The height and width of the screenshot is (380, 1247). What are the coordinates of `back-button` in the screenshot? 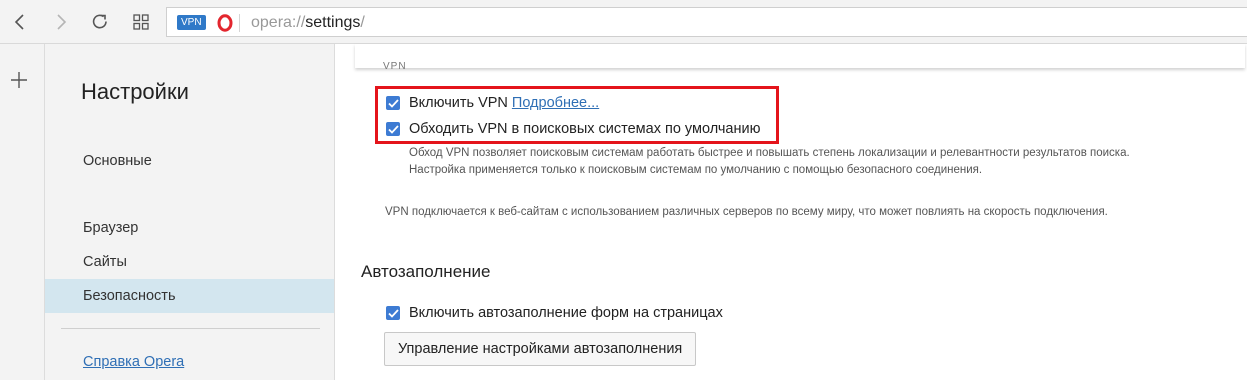 It's located at (20, 22).